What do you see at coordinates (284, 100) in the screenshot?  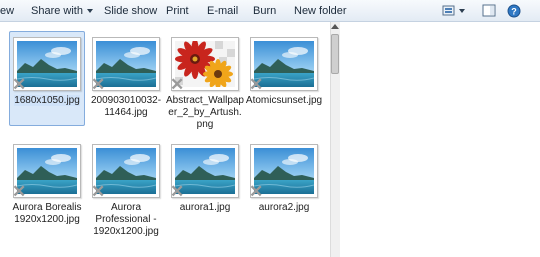 I see `file-name: Atomicsunset.jpg` at bounding box center [284, 100].